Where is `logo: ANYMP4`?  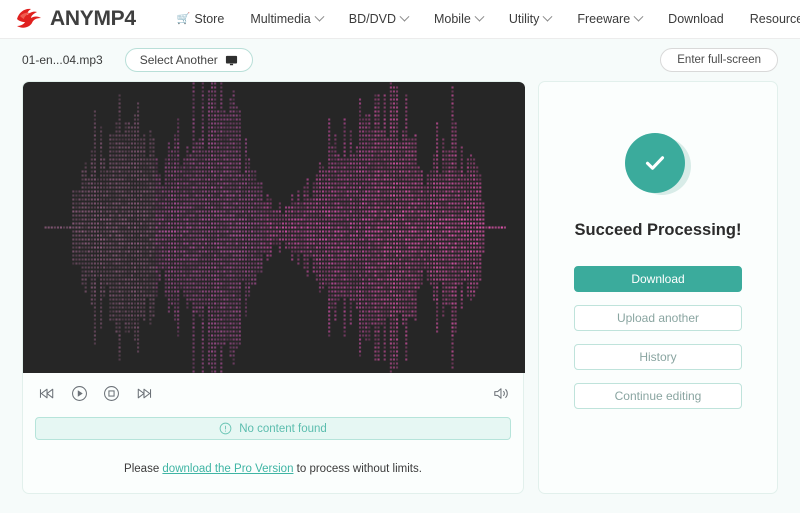 logo: ANYMP4 is located at coordinates (75, 19).